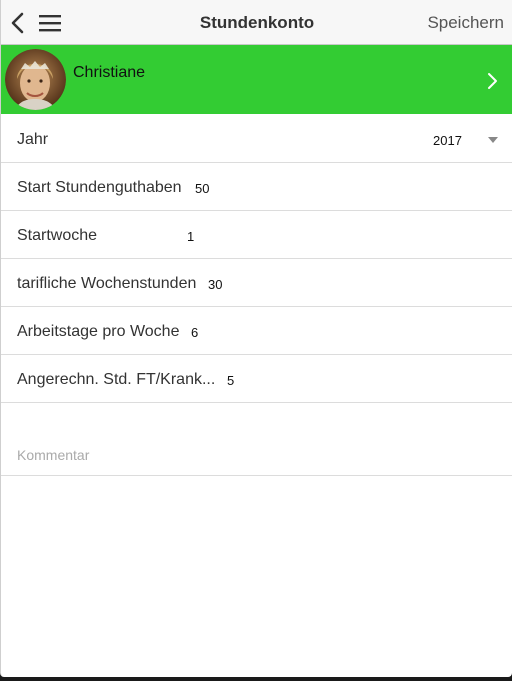  What do you see at coordinates (465, 23) in the screenshot?
I see `save-button: Speichern` at bounding box center [465, 23].